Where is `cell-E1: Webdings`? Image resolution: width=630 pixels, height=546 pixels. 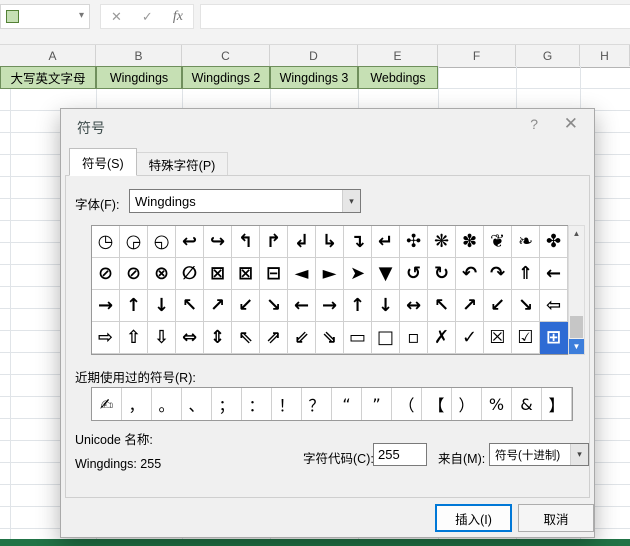 cell-E1: Webdings is located at coordinates (398, 77).